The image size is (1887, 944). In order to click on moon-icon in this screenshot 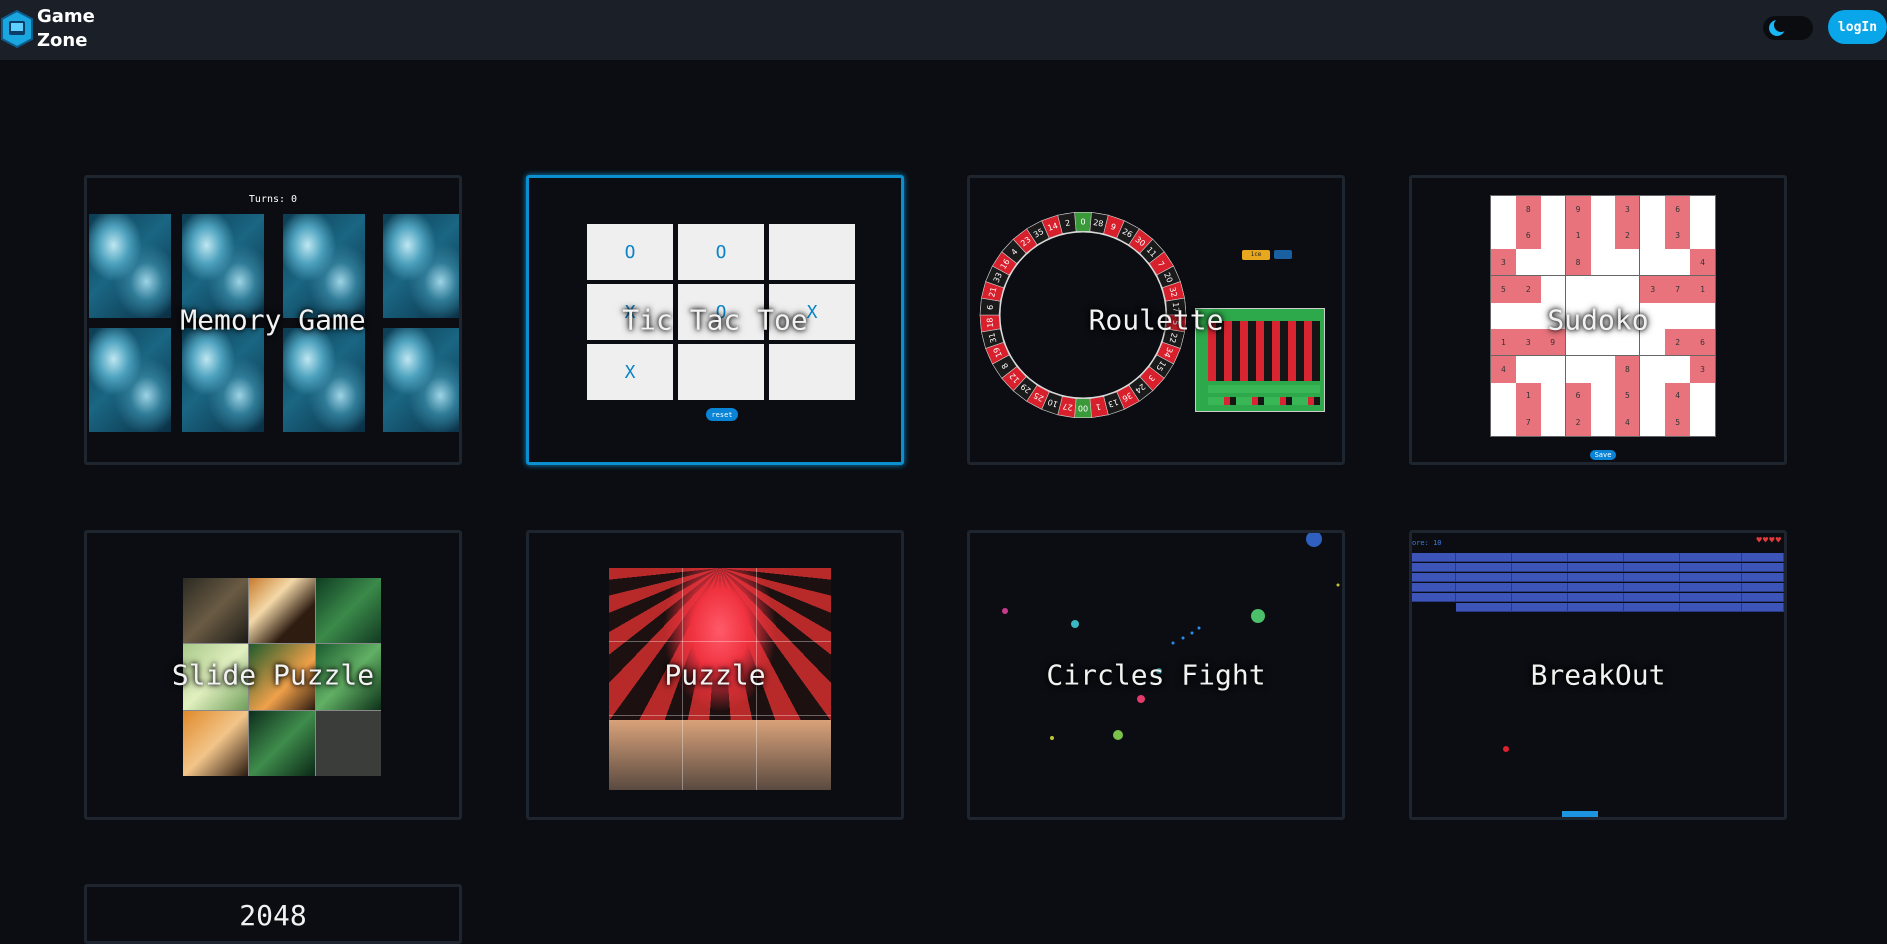, I will do `click(1778, 27)`.